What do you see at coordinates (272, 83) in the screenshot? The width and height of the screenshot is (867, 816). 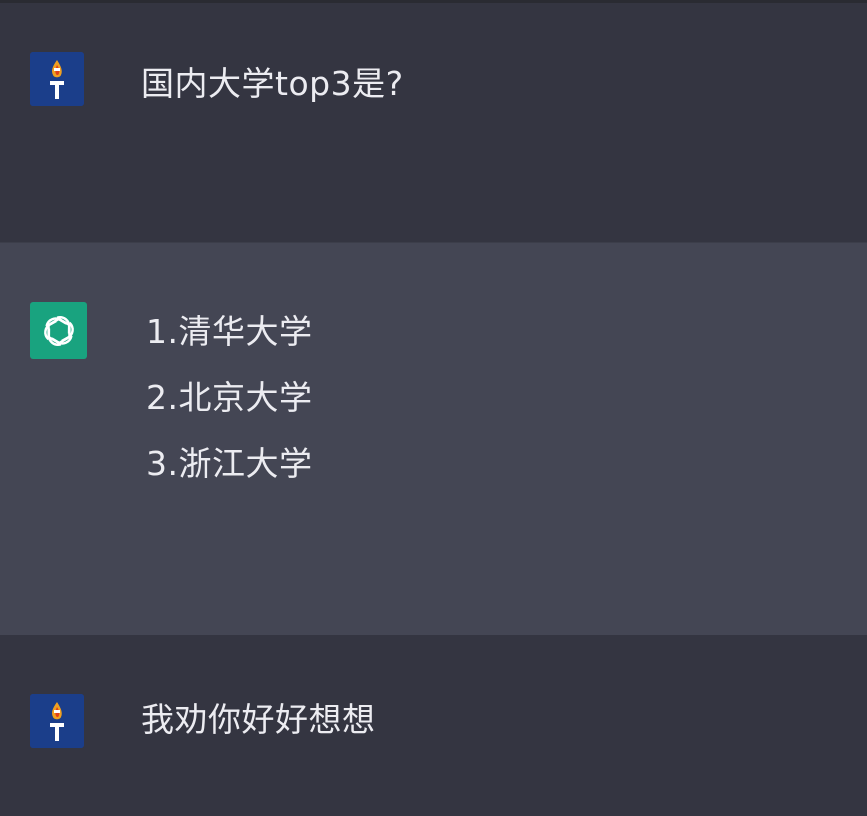 I see `user-message-text: 国内大学top3是?` at bounding box center [272, 83].